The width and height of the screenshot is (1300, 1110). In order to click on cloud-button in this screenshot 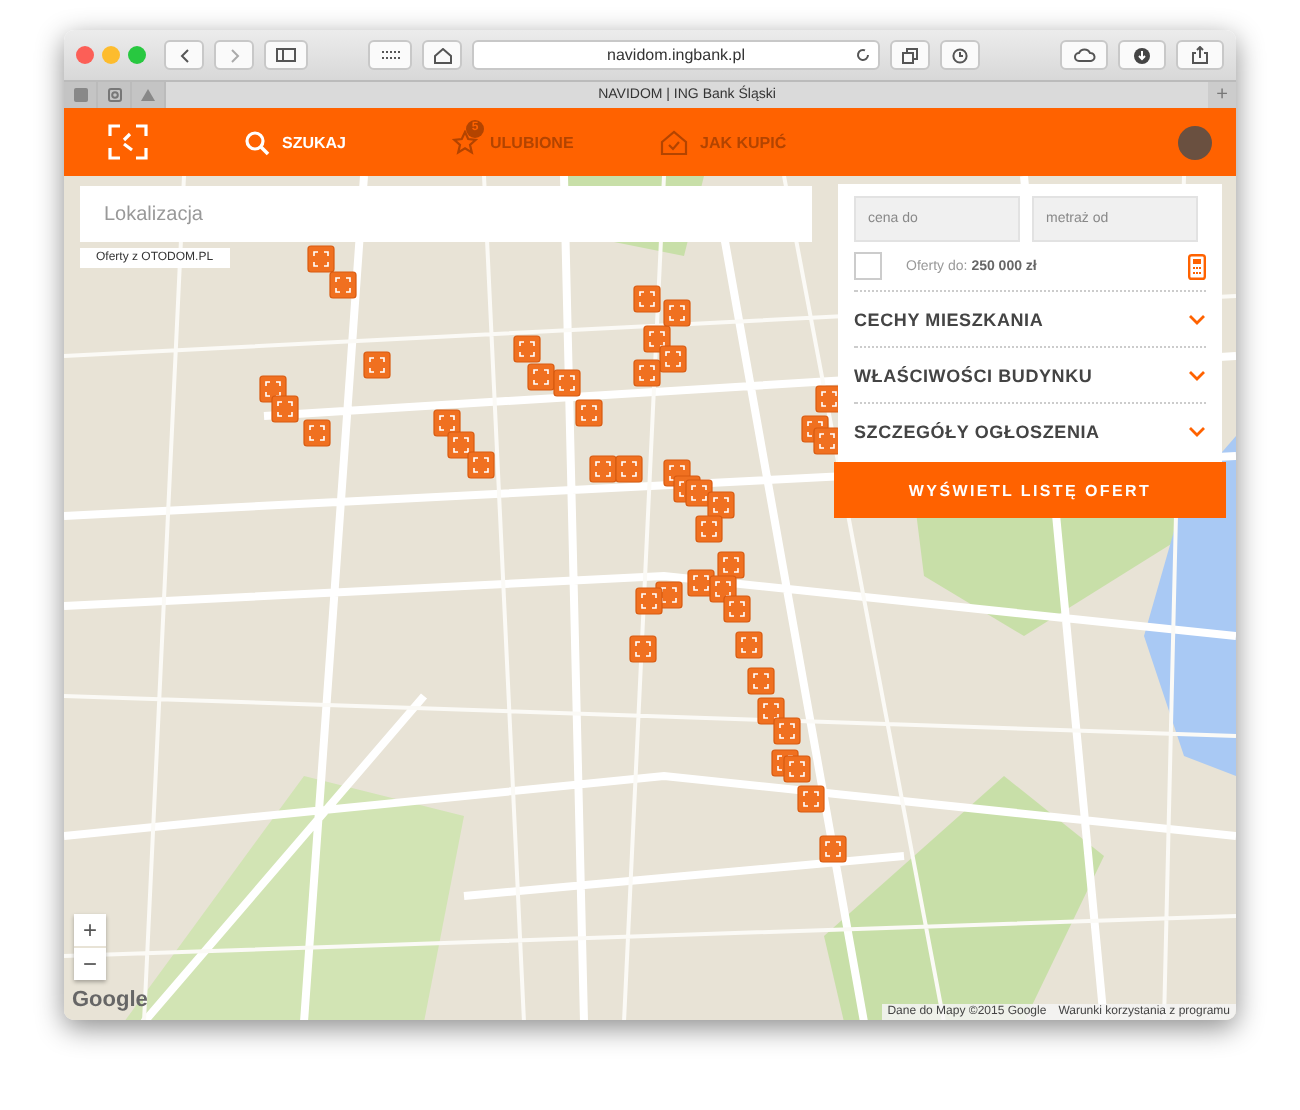, I will do `click(1084, 55)`.